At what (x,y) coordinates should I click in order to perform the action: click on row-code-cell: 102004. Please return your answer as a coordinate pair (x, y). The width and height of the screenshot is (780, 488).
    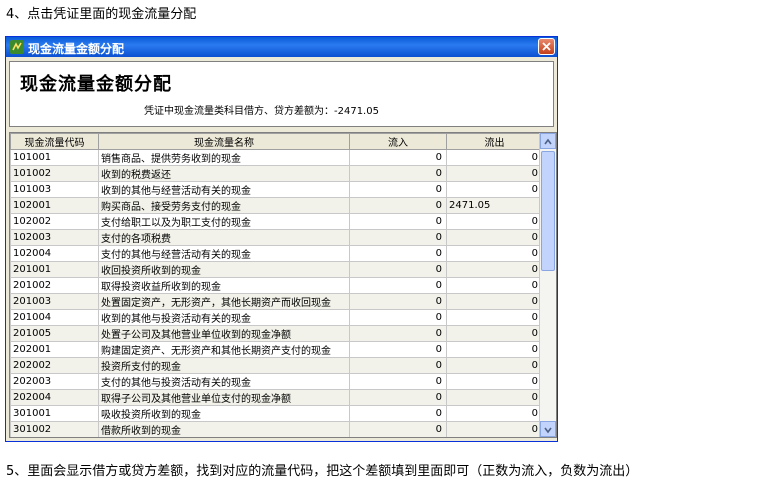
    Looking at the image, I should click on (54, 253).